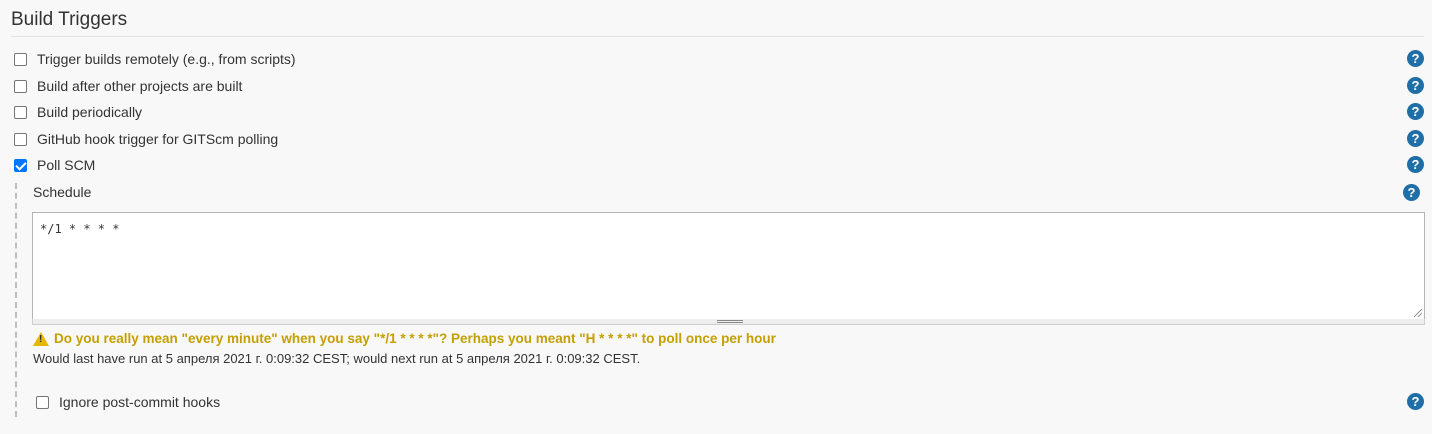 The width and height of the screenshot is (1432, 434). Describe the element at coordinates (20, 86) in the screenshot. I see `build-after-other-checkbox` at that location.